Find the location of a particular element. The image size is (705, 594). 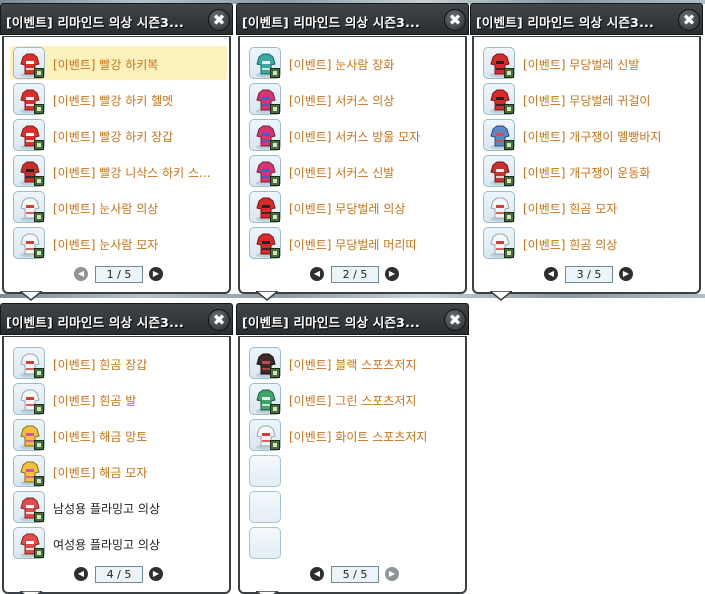

item-name: [이벤트] 빨강 하키복 is located at coordinates (106, 65).